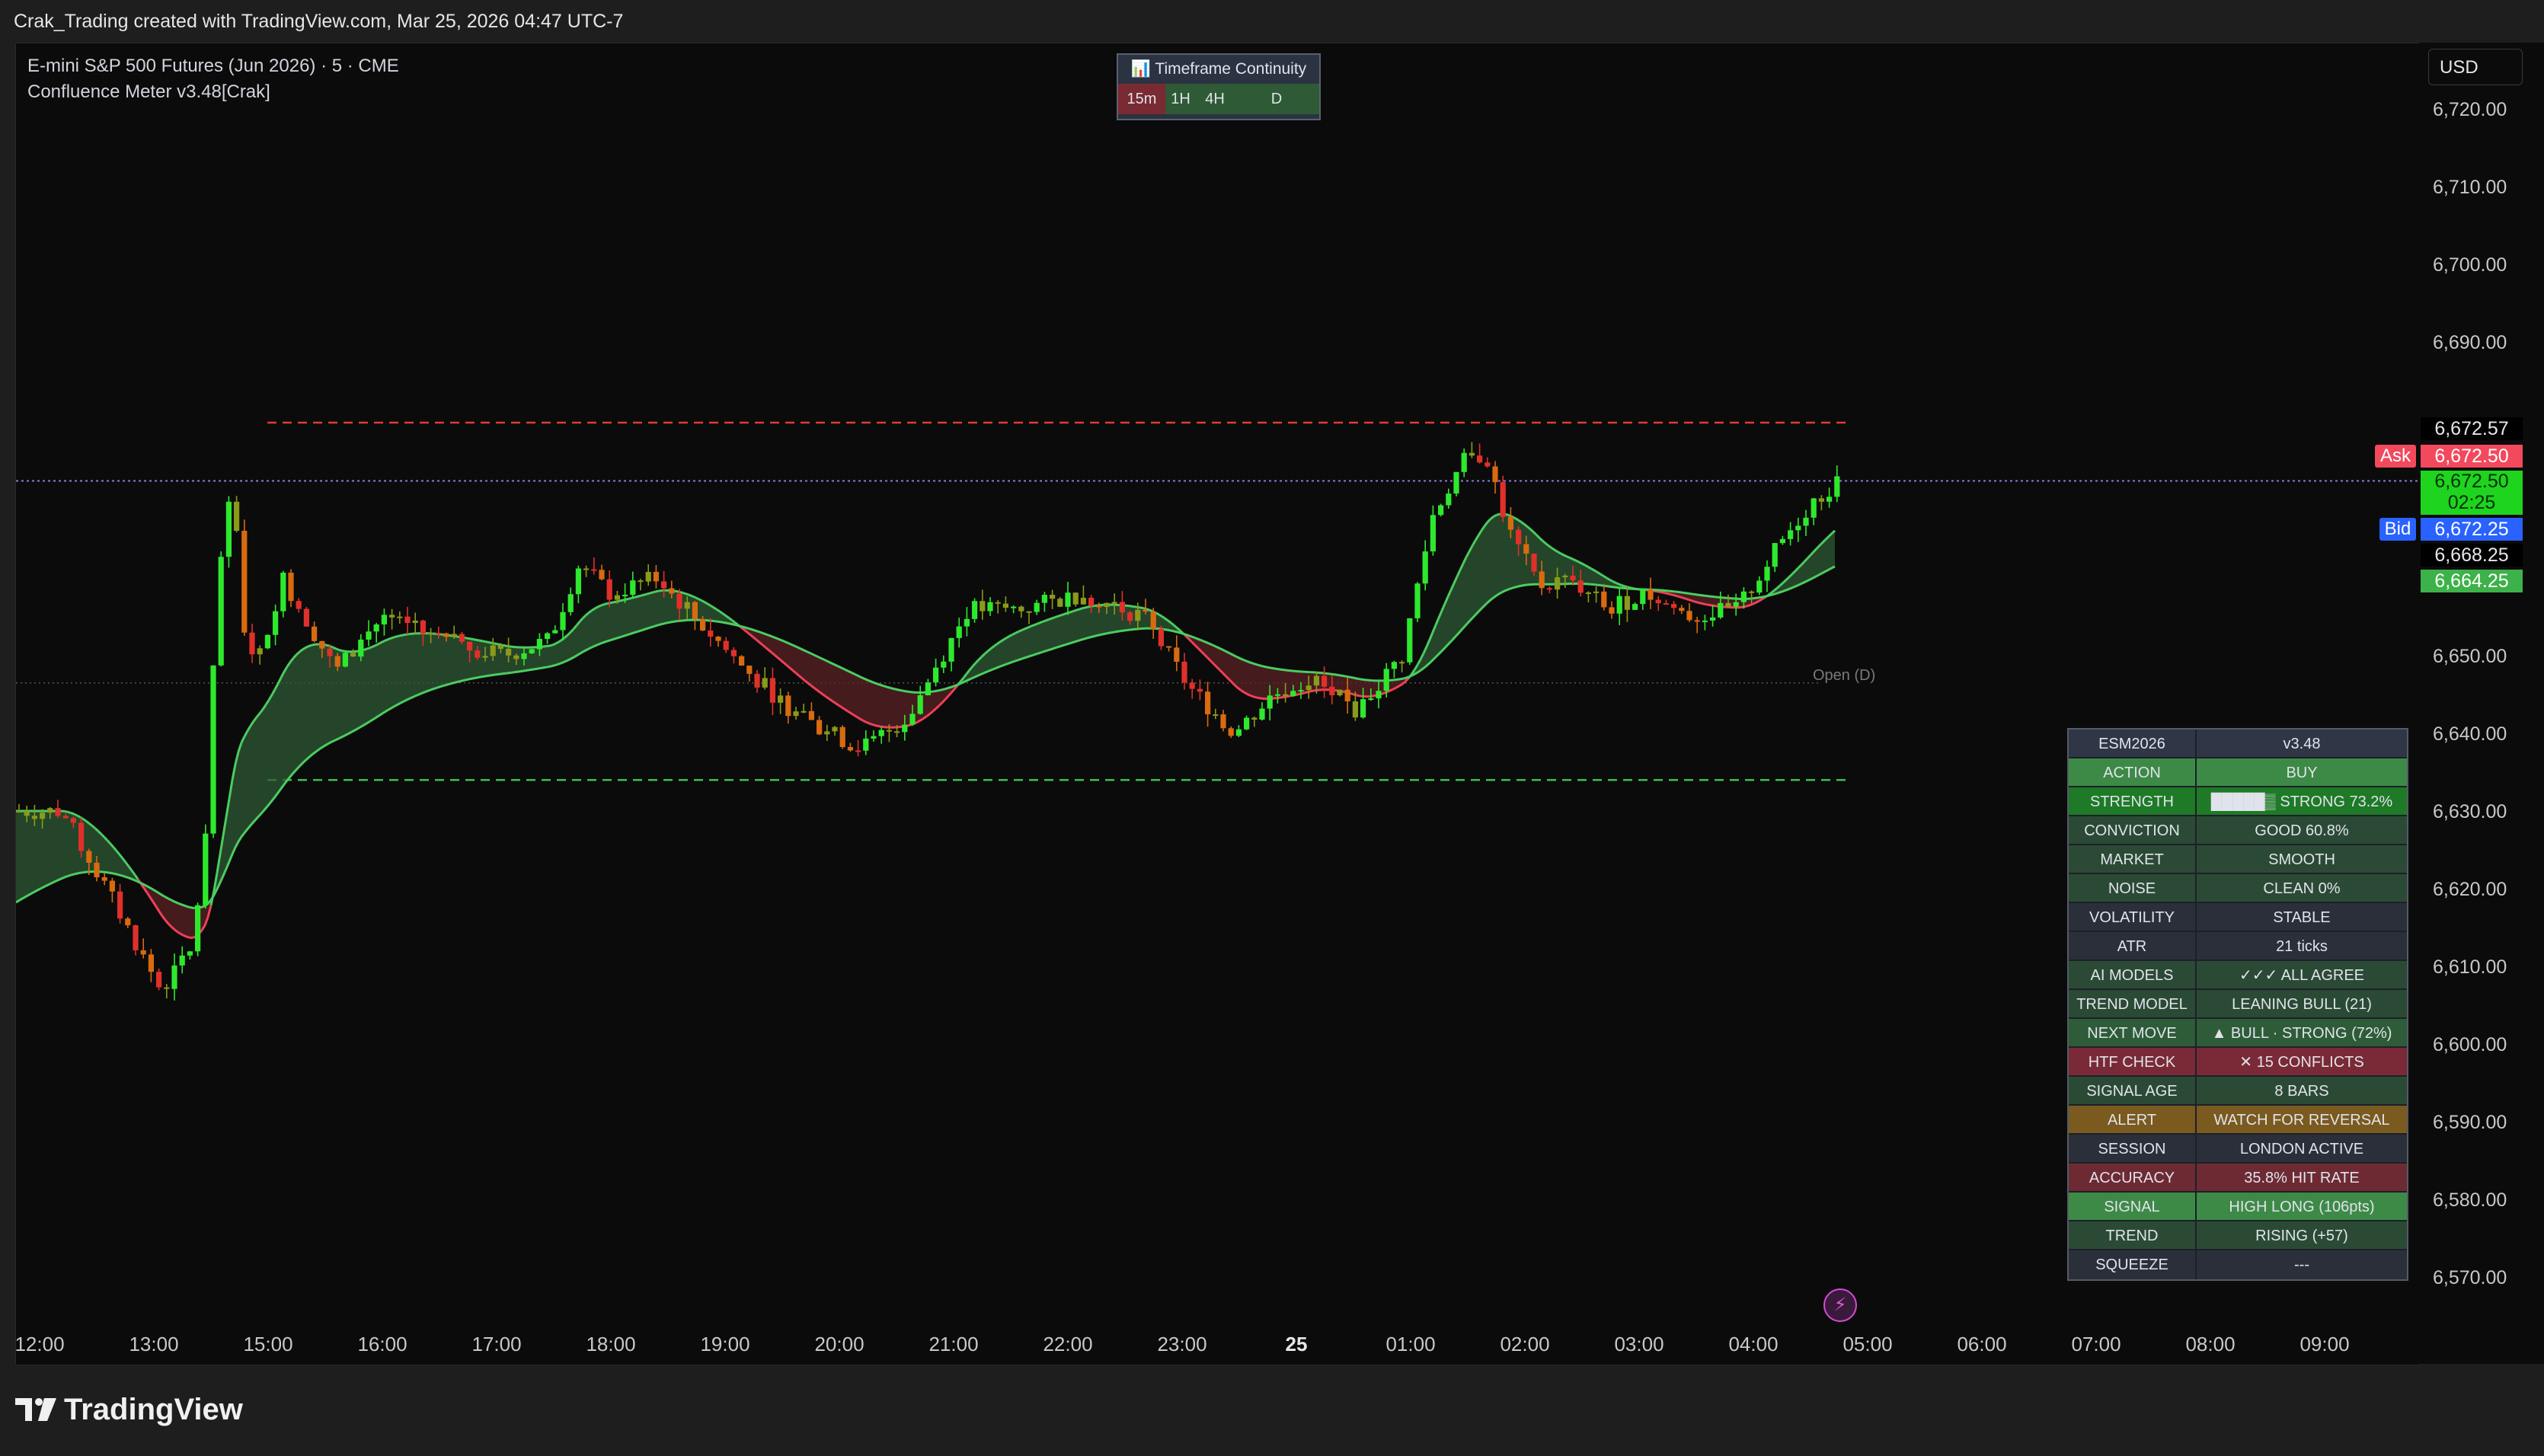 This screenshot has width=2544, height=1456. I want to click on time-tick: 04:00, so click(1753, 1344).